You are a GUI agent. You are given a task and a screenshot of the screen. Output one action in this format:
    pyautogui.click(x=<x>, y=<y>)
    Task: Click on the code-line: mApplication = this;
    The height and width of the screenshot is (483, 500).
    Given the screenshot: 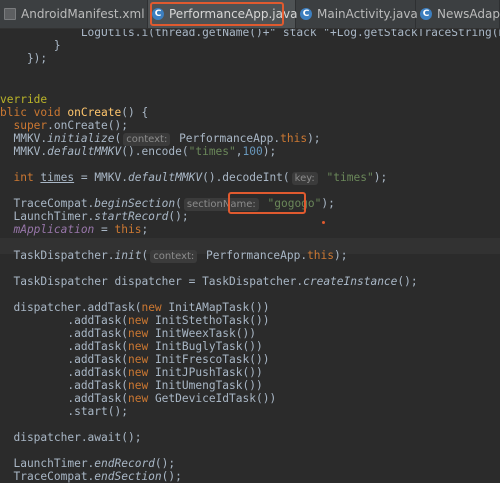 What is the action you would take?
    pyautogui.click(x=74, y=229)
    